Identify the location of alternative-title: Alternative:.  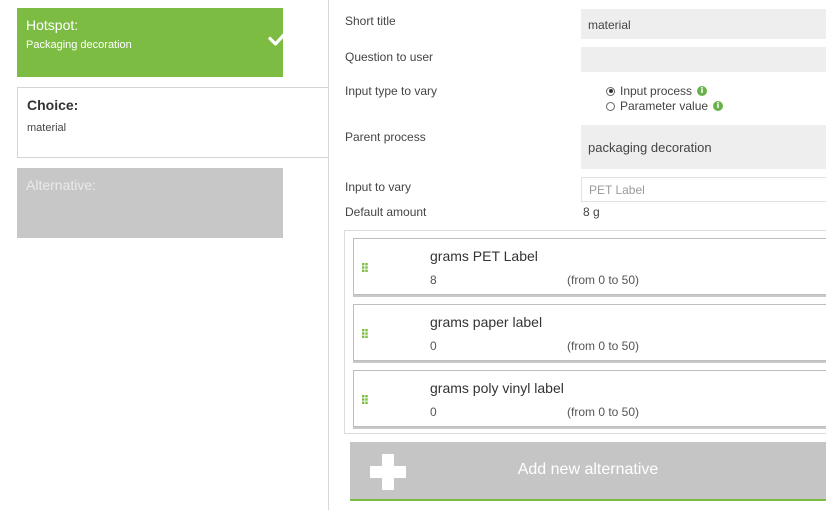
(61, 185).